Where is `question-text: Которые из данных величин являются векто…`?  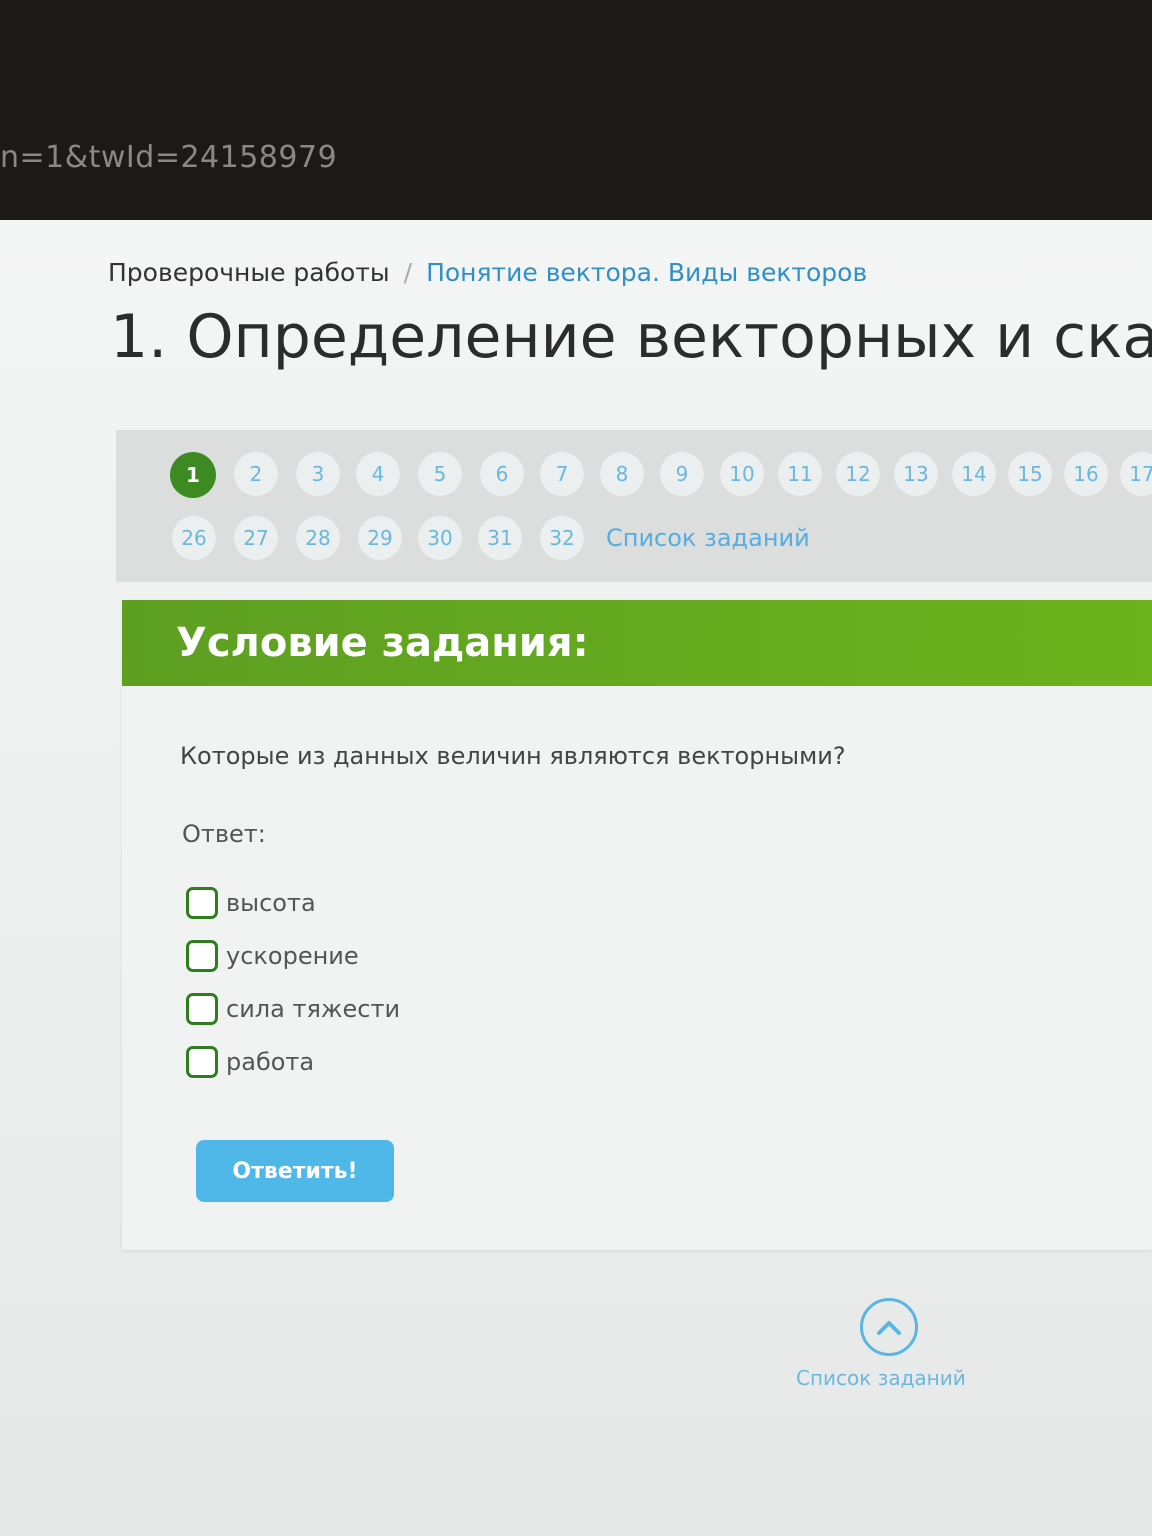
question-text: Которые из данных величин являются векто… is located at coordinates (513, 756).